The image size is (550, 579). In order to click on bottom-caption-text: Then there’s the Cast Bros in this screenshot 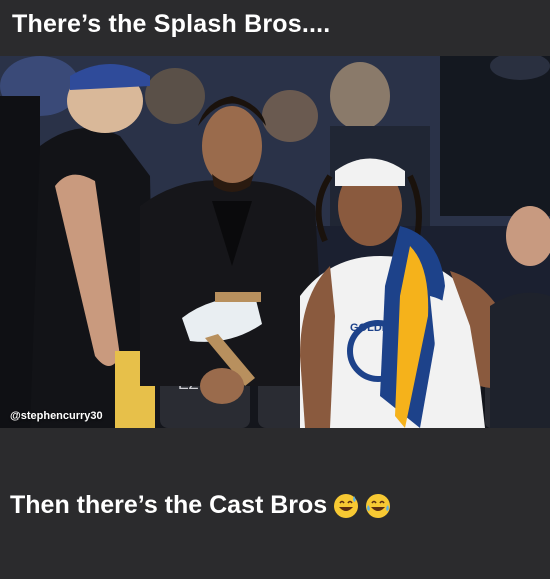, I will do `click(169, 505)`.